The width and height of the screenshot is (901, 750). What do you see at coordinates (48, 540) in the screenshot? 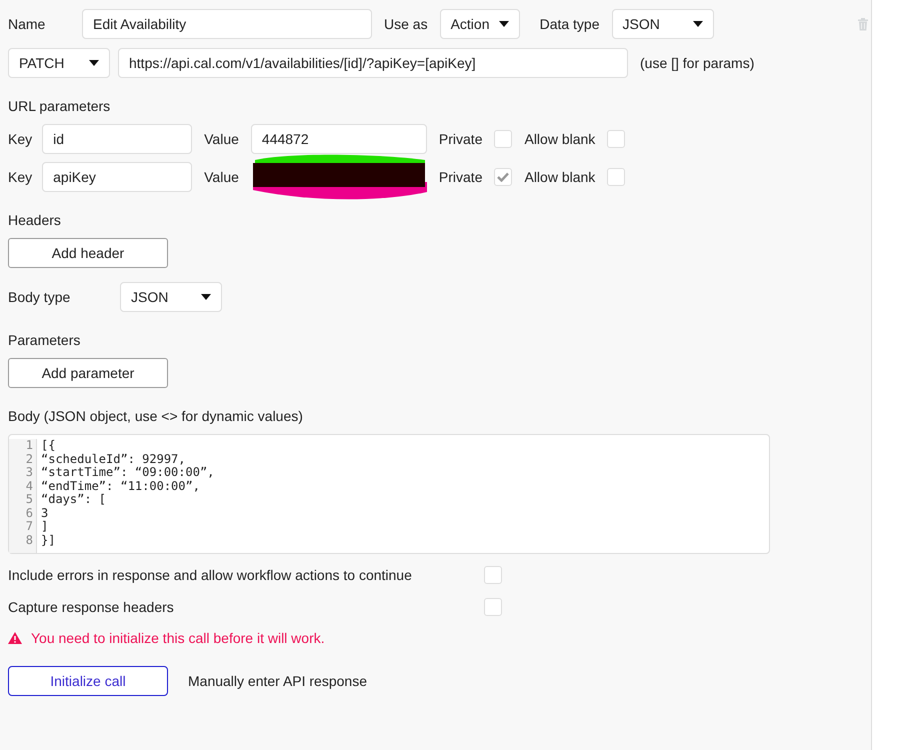
I see `code-line: }]` at bounding box center [48, 540].